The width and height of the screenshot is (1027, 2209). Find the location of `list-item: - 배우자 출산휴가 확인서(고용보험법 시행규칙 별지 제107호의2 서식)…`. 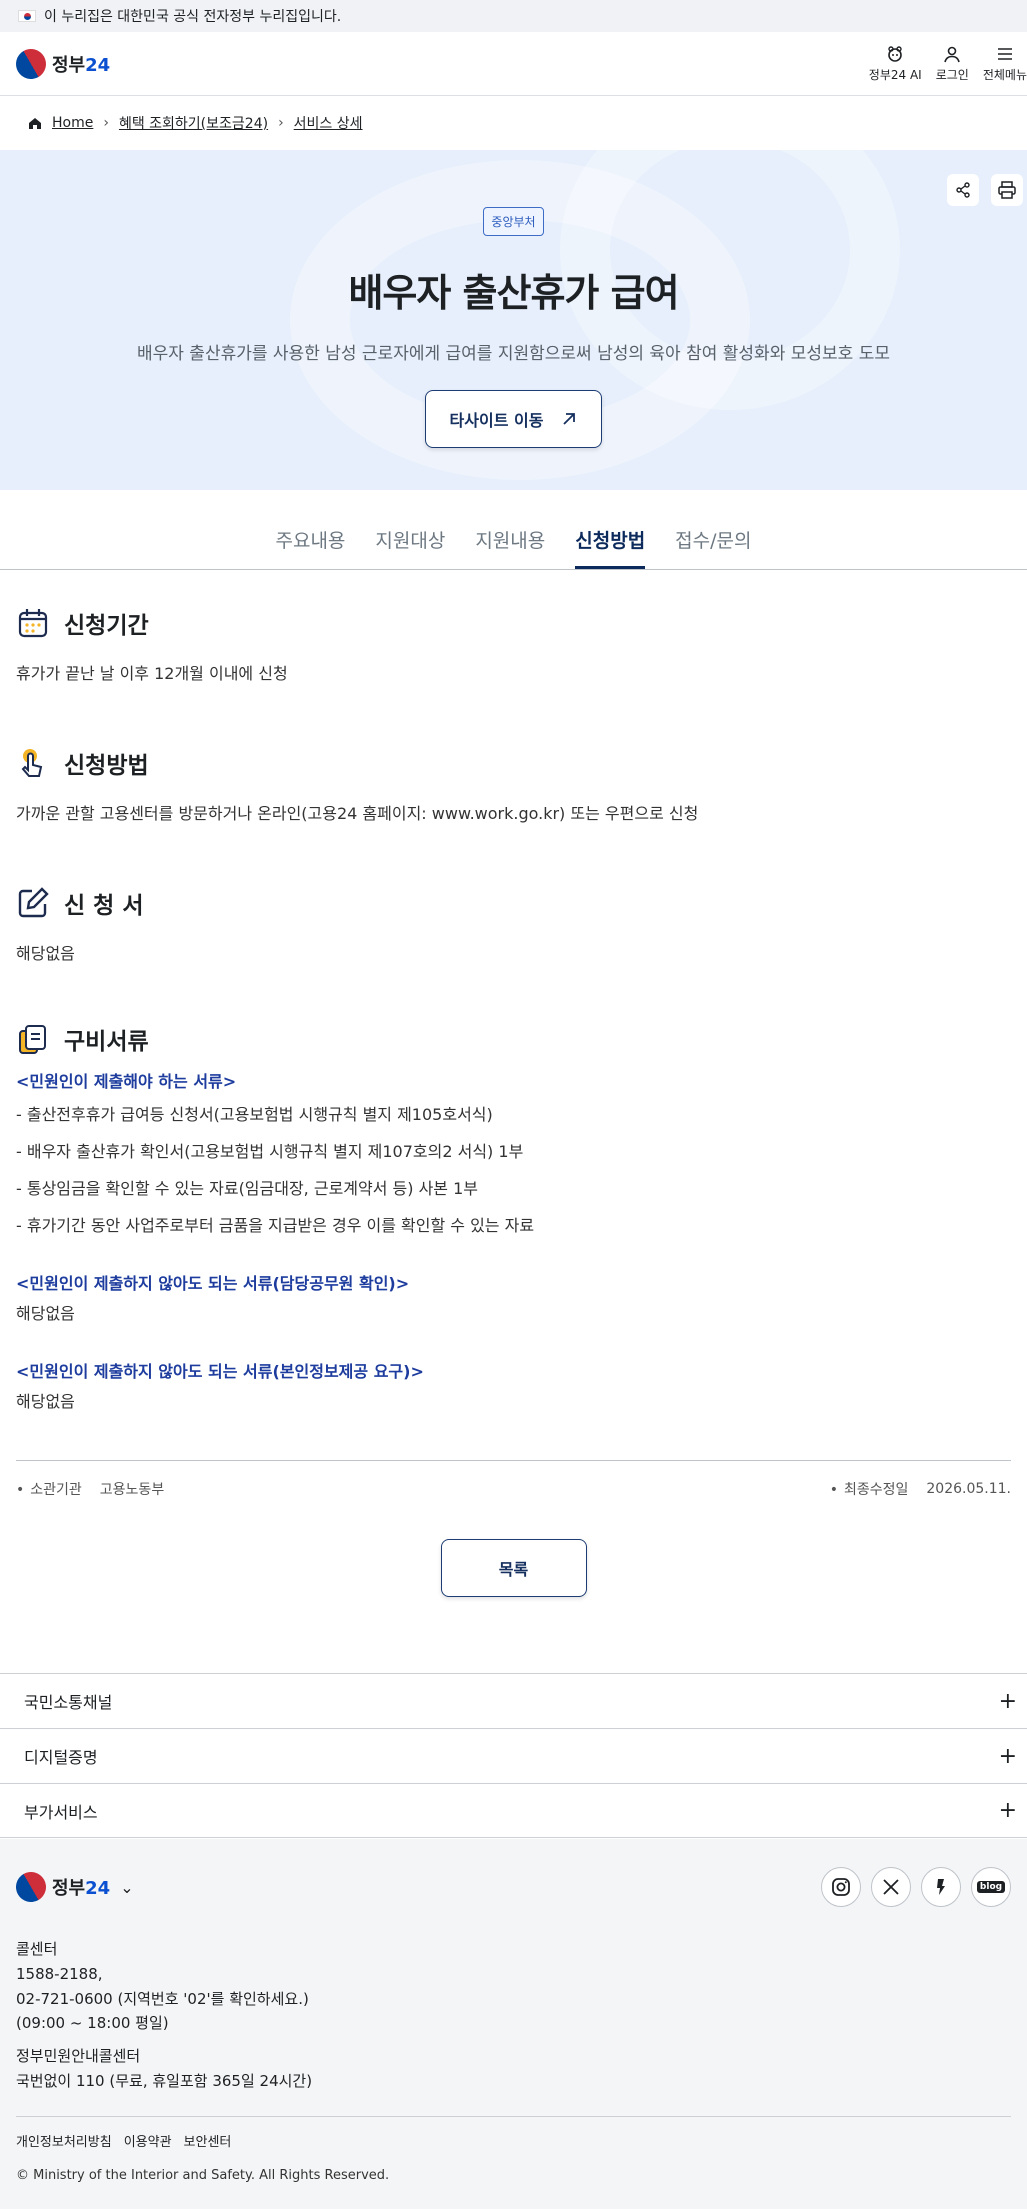

list-item: - 배우자 출산휴가 확인서(고용보험법 시행규칙 별지 제107호의2 서식)… is located at coordinates (270, 1151).